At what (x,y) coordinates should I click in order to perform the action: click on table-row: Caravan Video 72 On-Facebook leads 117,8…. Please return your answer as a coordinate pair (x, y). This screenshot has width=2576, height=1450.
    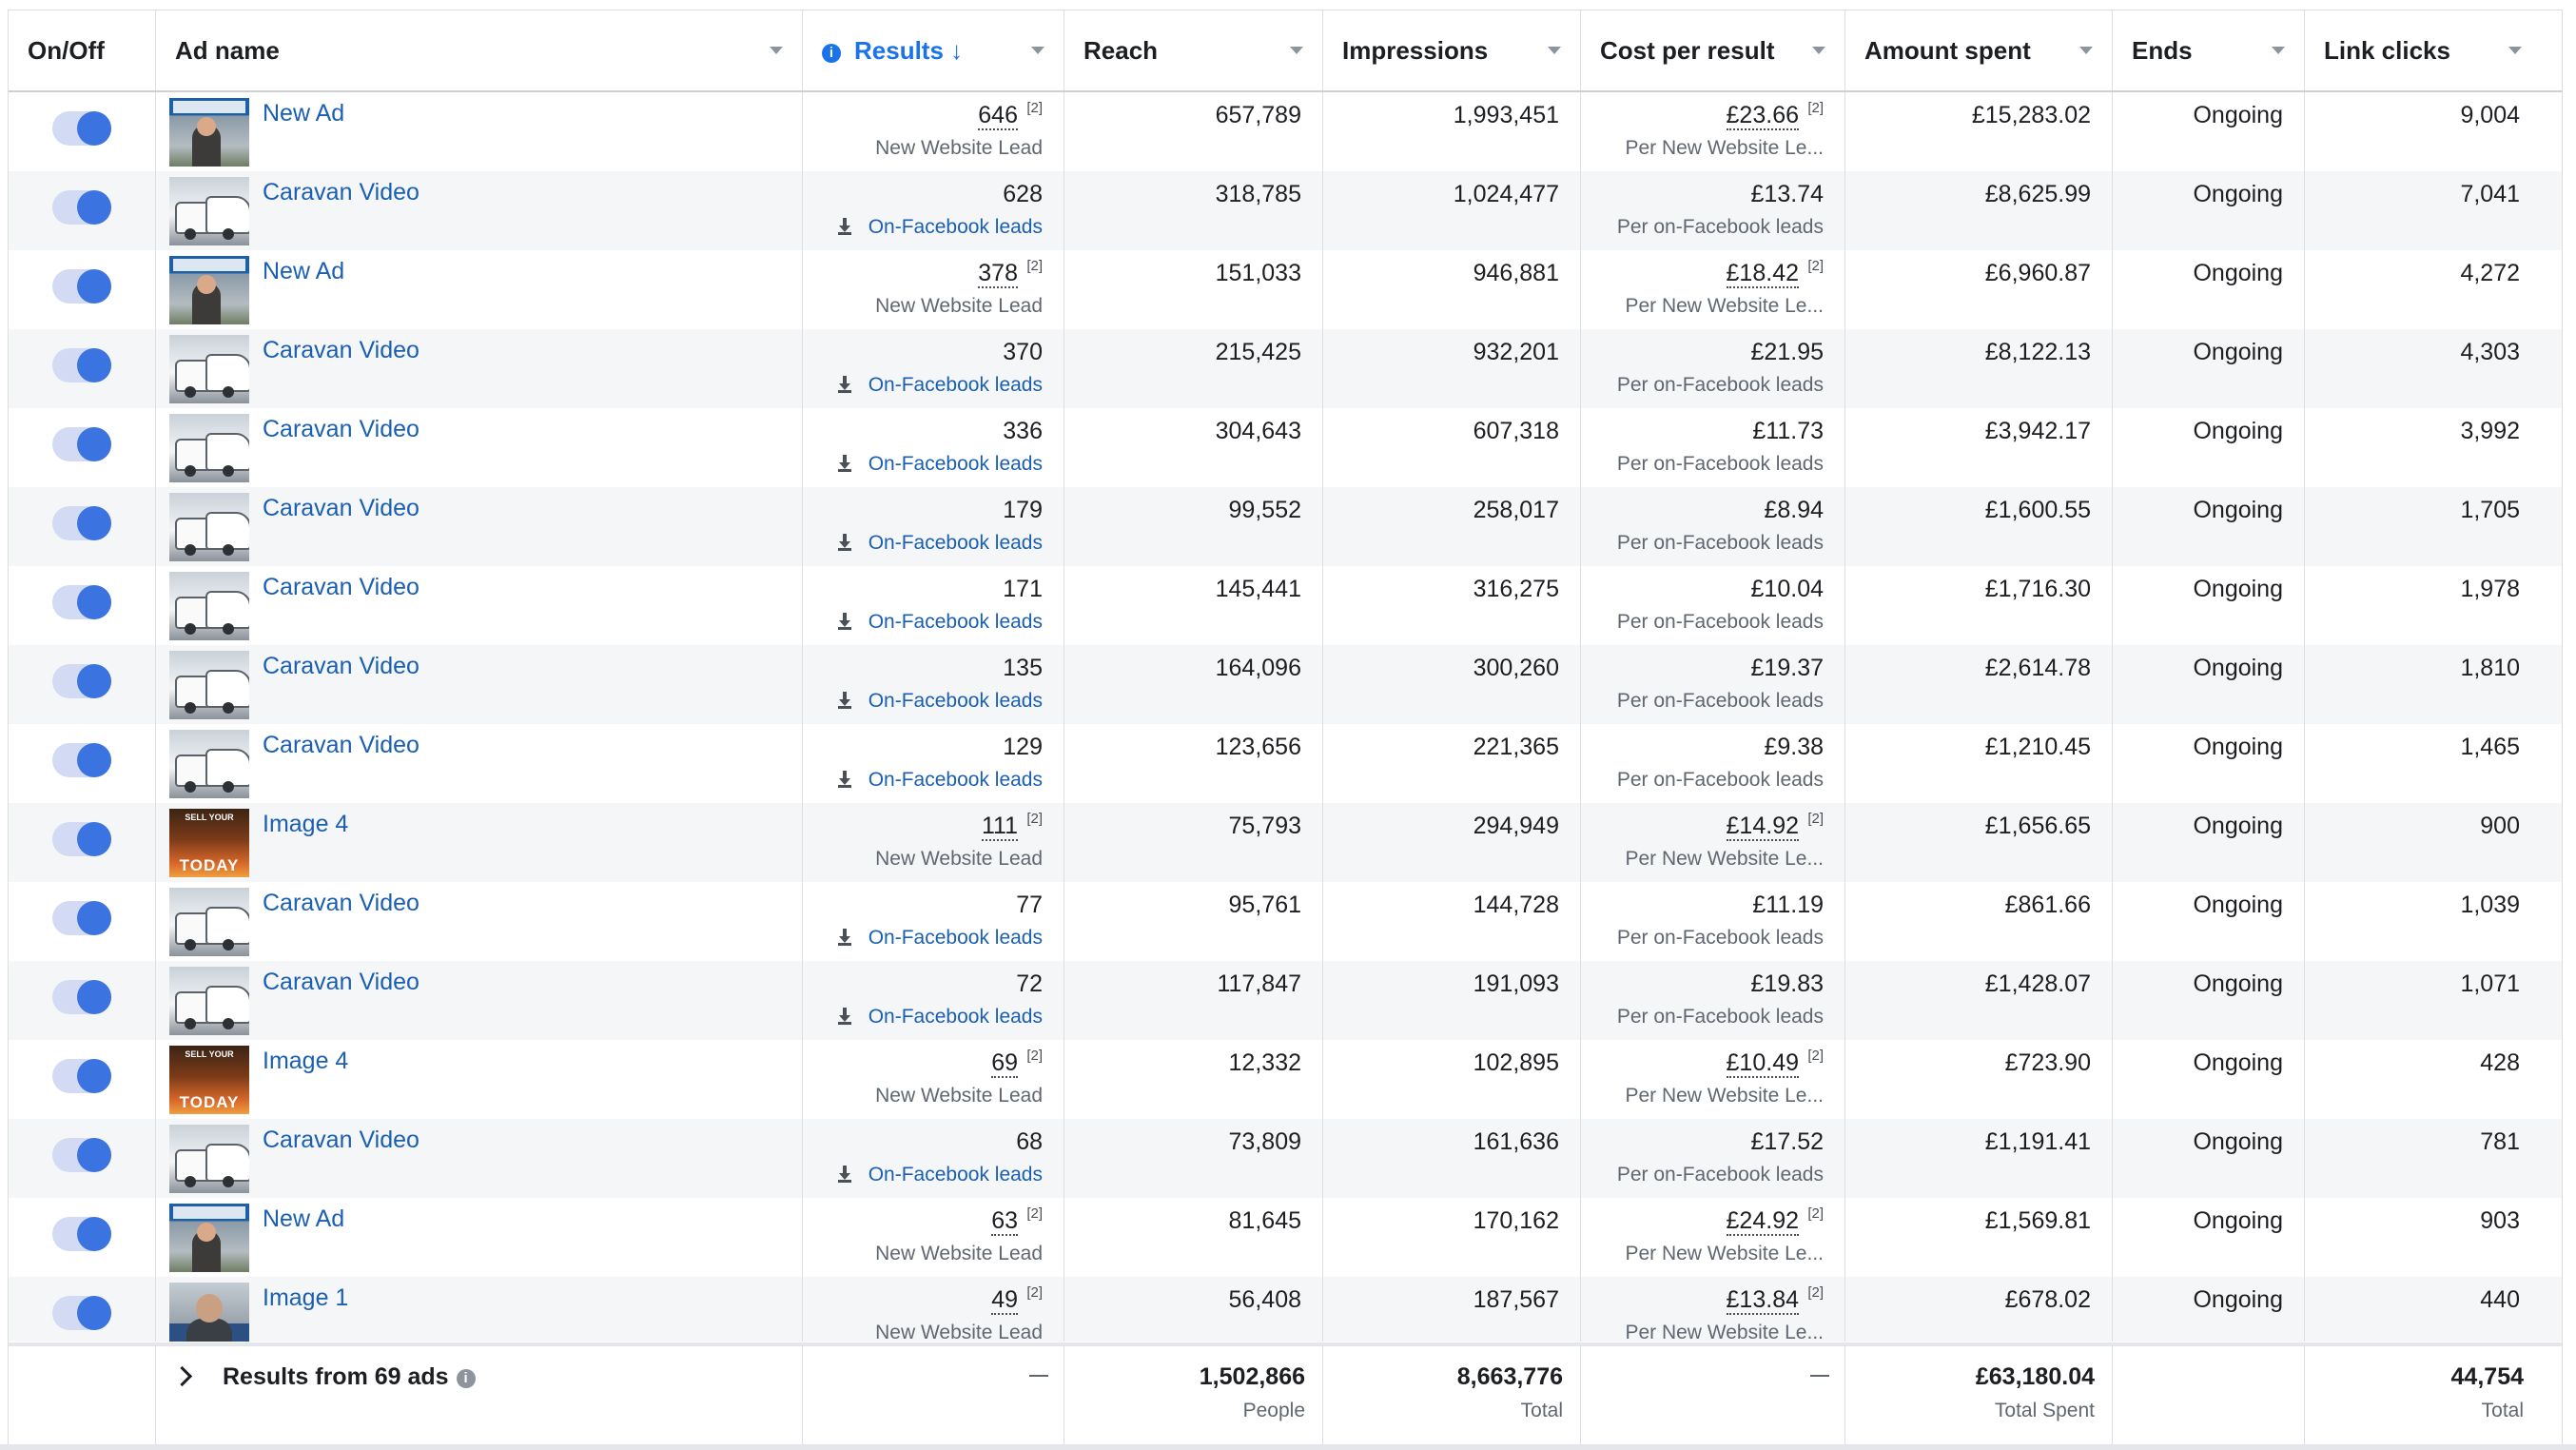
    Looking at the image, I should click on (1286, 1000).